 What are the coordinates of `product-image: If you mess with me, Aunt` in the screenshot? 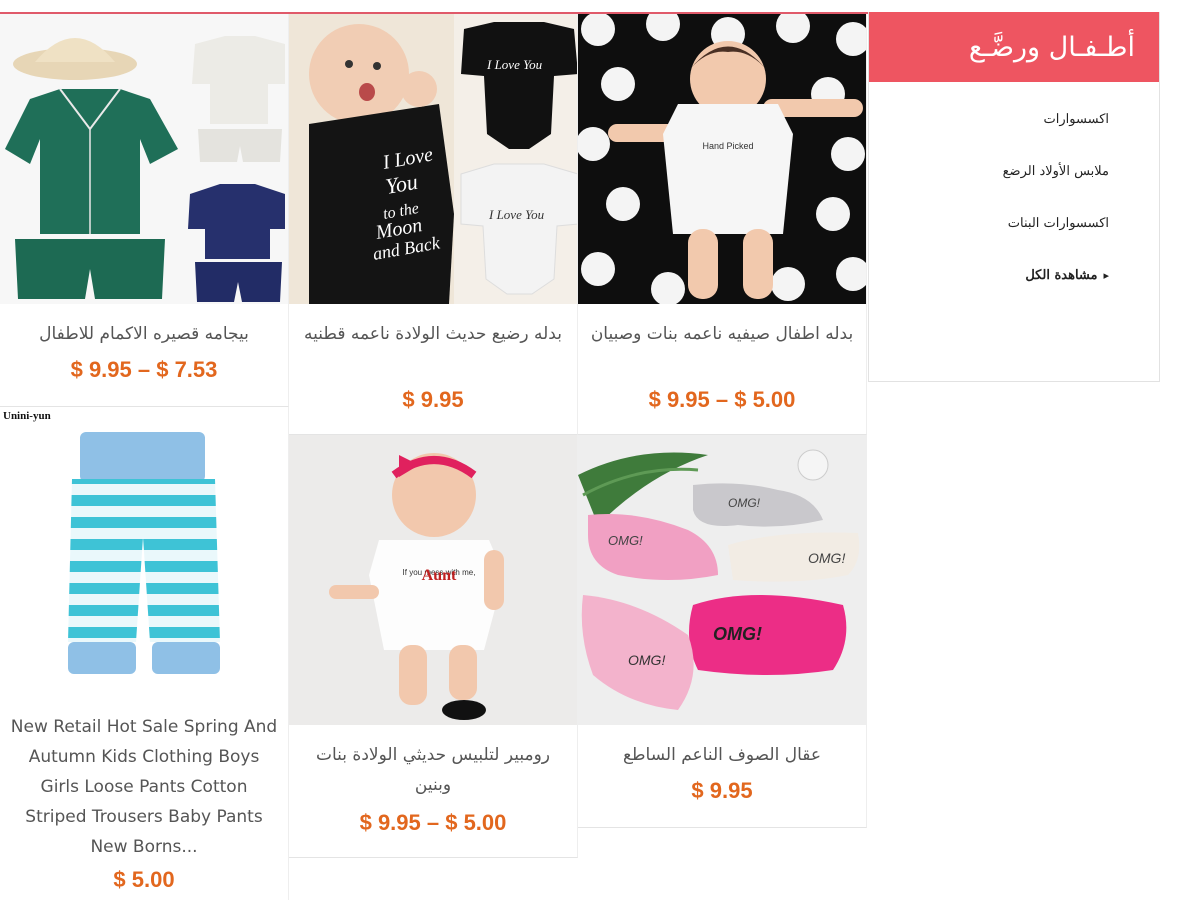 It's located at (433, 580).